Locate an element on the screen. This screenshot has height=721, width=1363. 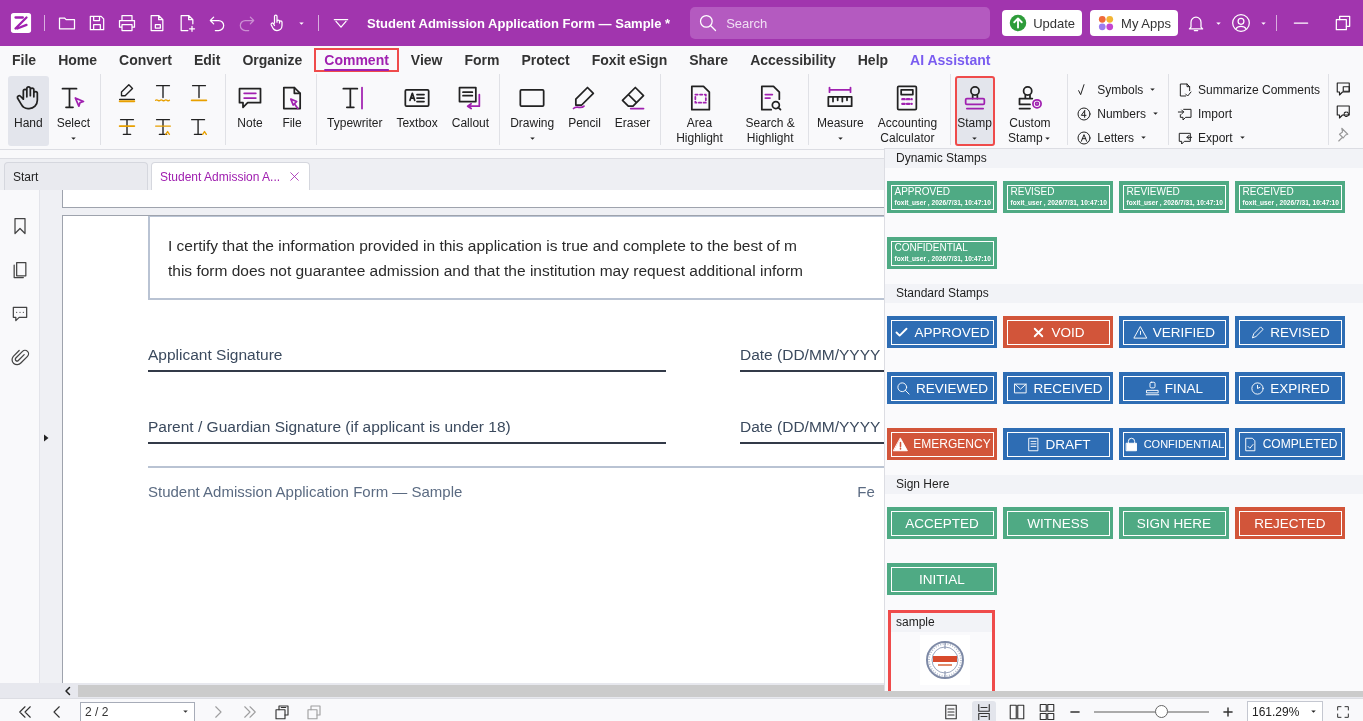
apps-button: My Apps is located at coordinates (1134, 23).